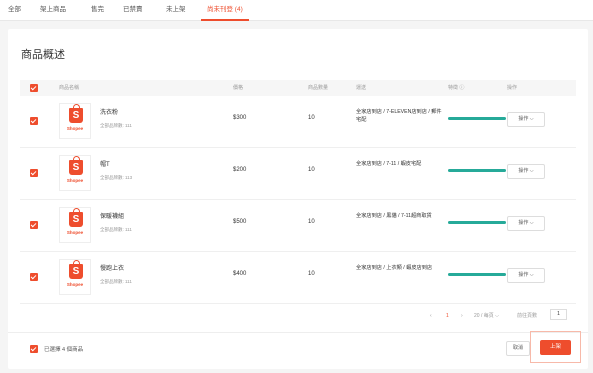 This screenshot has width=593, height=373. What do you see at coordinates (394, 268) in the screenshot?
I see `shipping-channels: 全家店到店 / 上衣類 / 蝦皮店到店` at bounding box center [394, 268].